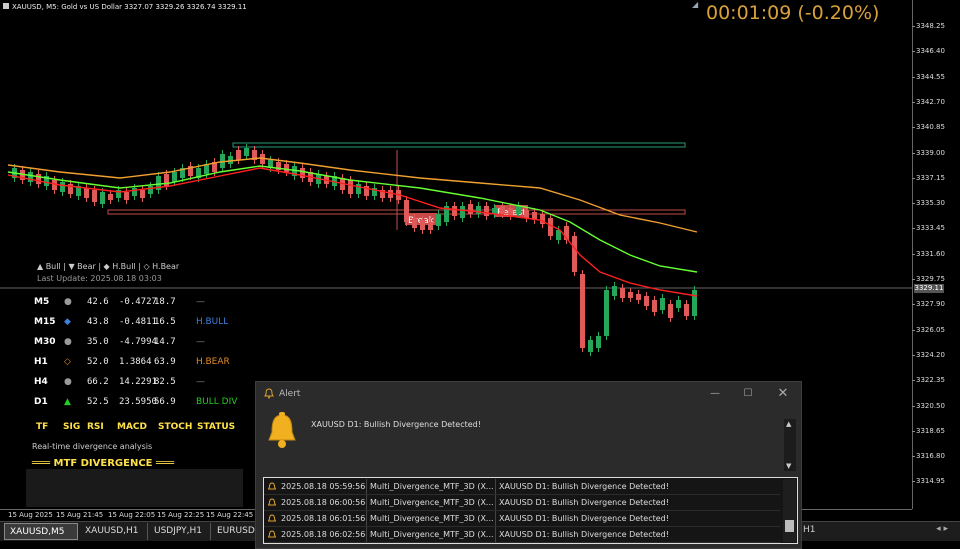  I want to click on price-tick: 3337.15, so click(928, 177).